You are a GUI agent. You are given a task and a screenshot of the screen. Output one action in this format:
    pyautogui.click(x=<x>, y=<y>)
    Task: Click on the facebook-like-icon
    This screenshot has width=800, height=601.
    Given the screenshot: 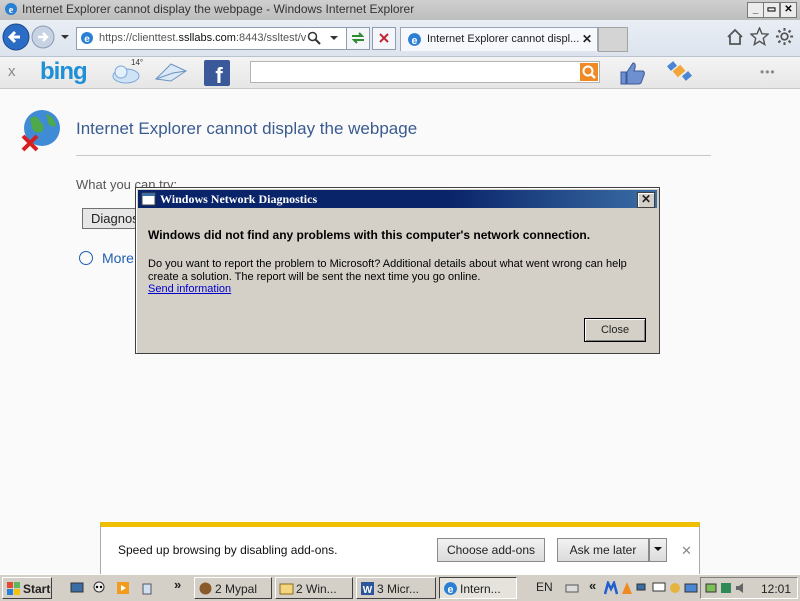 What is the action you would take?
    pyautogui.click(x=632, y=73)
    